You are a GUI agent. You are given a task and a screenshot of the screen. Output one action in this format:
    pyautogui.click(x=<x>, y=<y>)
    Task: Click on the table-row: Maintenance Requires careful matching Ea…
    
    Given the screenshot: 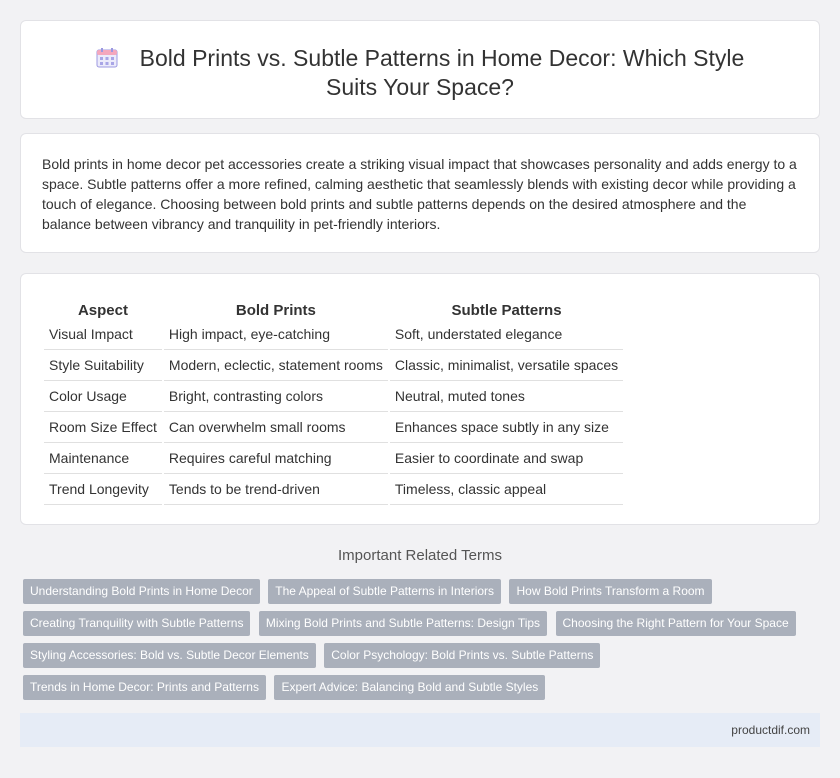 What is the action you would take?
    pyautogui.click(x=334, y=458)
    